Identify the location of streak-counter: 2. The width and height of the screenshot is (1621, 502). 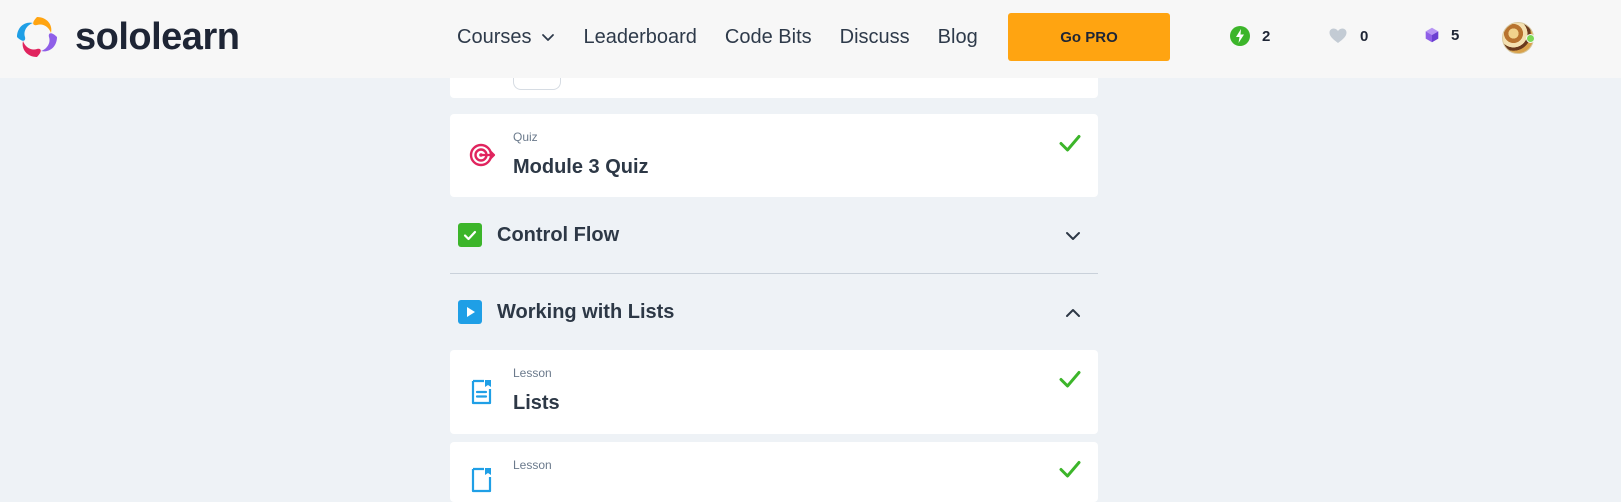
(1250, 36).